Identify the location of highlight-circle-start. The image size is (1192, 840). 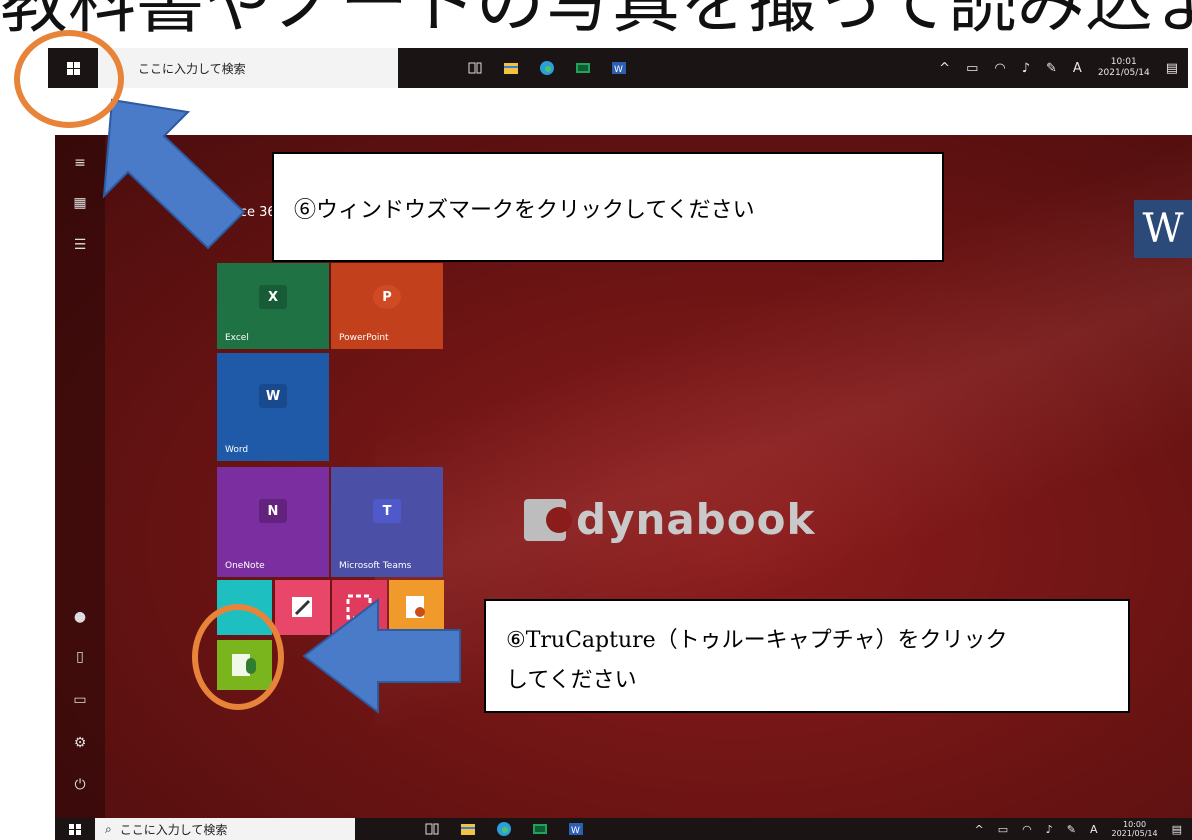
(69, 79).